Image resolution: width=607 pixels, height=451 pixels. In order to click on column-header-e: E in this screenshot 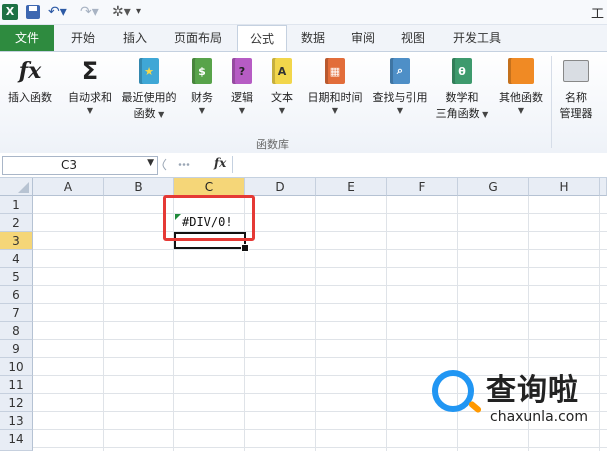, I will do `click(351, 187)`.